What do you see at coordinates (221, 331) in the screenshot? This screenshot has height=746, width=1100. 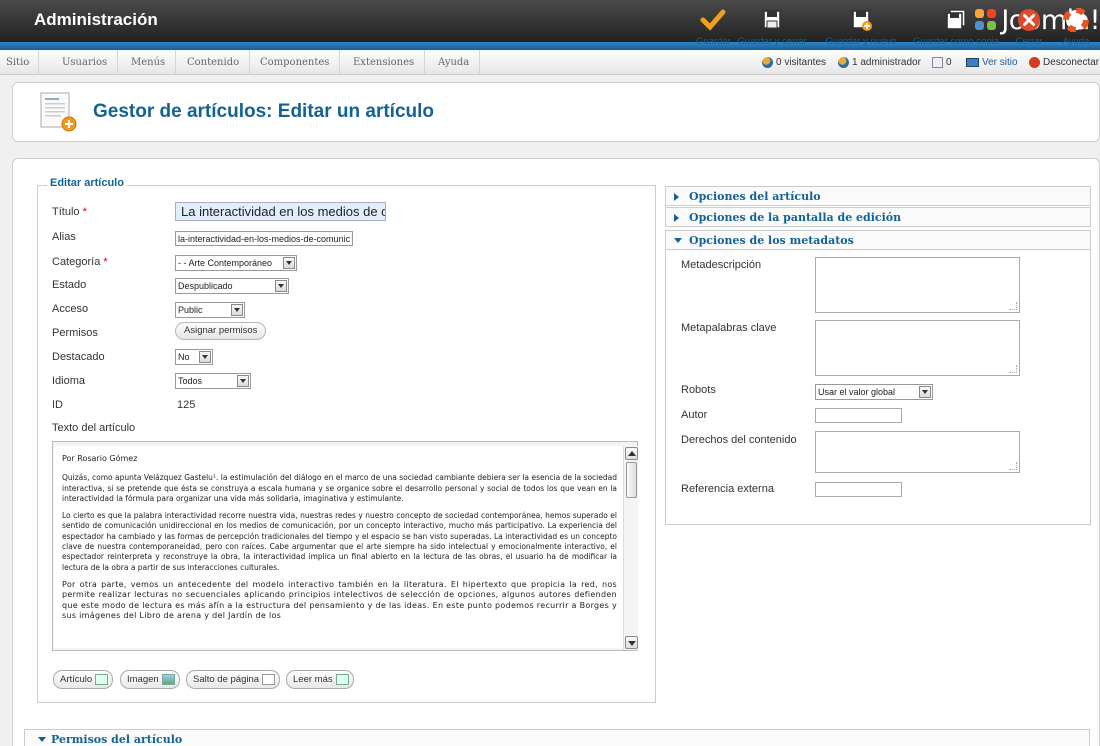 I see `assign-permissions-button: Asignar permisos` at bounding box center [221, 331].